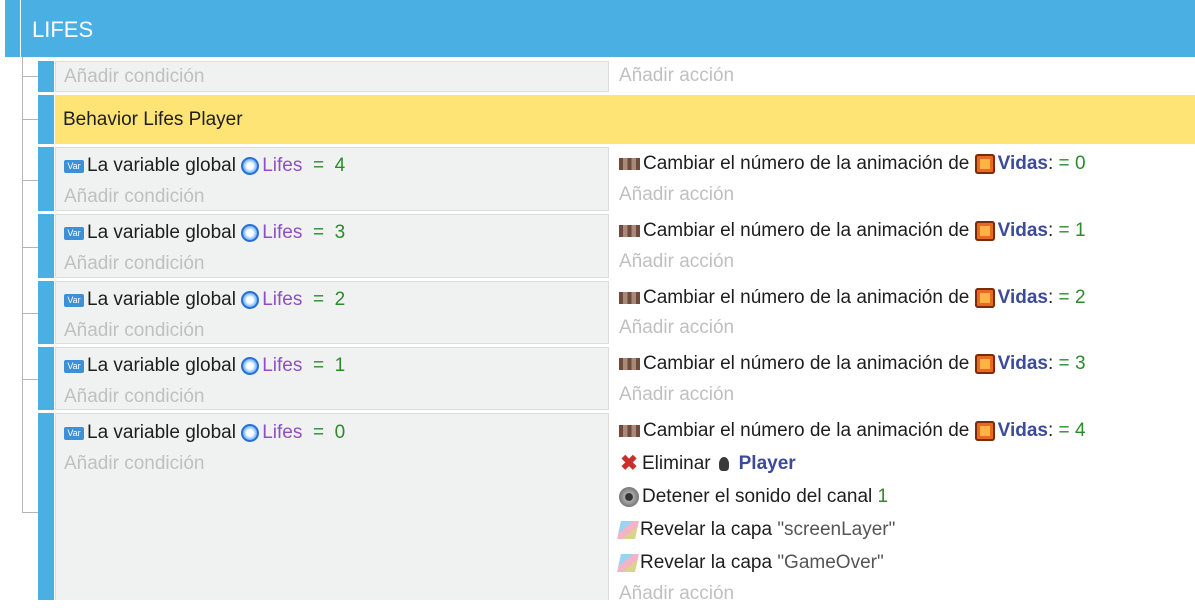  I want to click on action-row: ✖ Eliminar Player, so click(707, 464).